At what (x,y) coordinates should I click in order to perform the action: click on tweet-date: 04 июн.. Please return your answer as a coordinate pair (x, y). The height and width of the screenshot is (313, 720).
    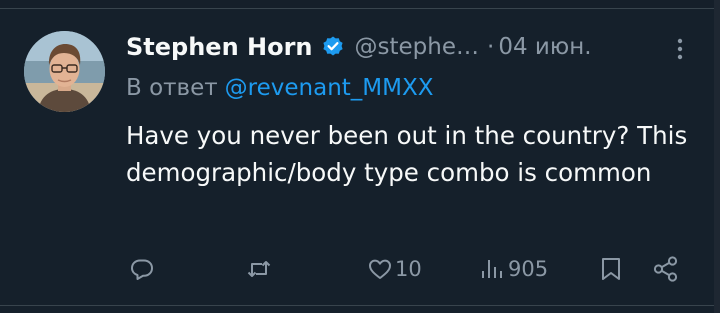
    Looking at the image, I should click on (544, 47).